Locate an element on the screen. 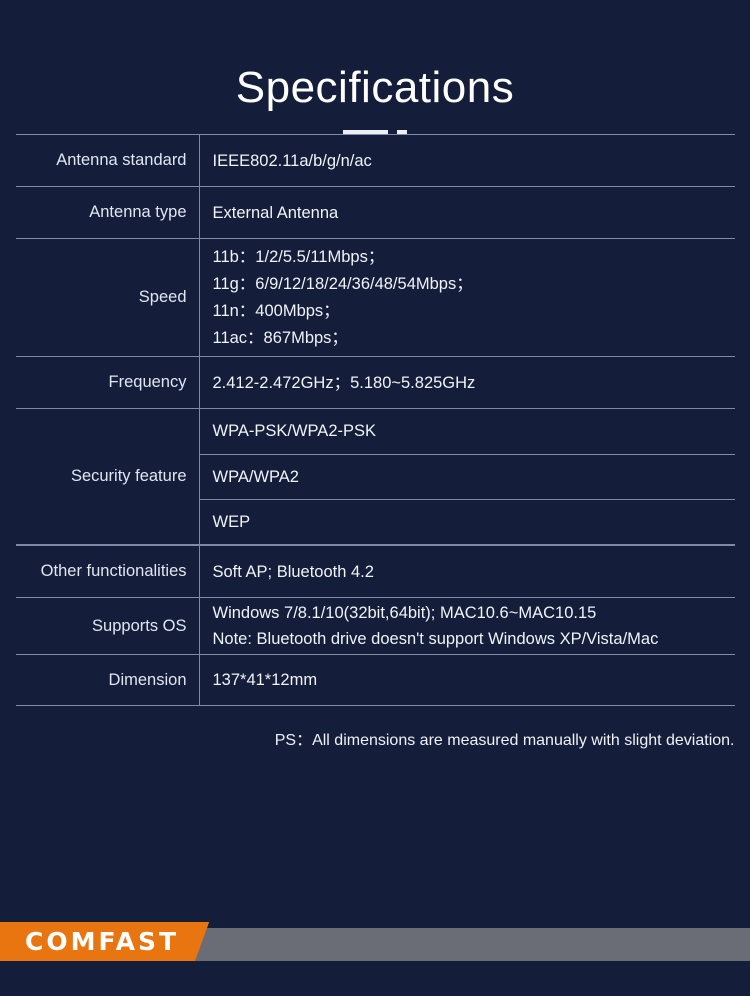 This screenshot has height=996, width=750. row-value: 2.412-2.472GHz；5.180~5.825GHz is located at coordinates (467, 382).